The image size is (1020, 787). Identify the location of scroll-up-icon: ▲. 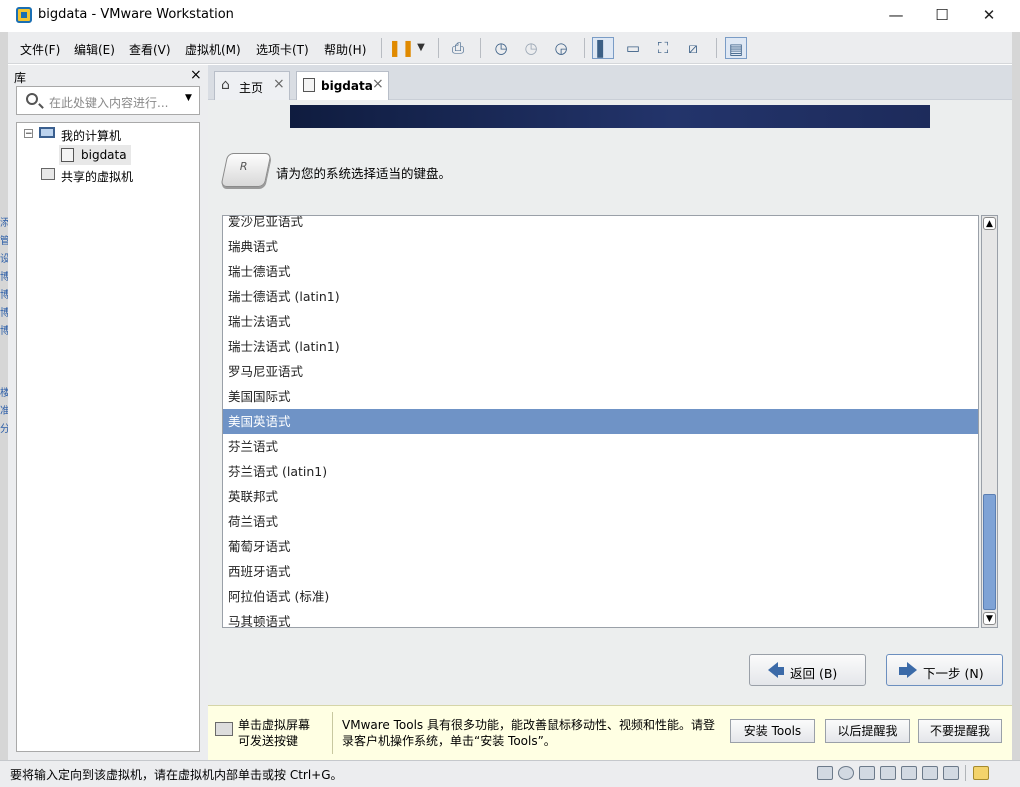
(989, 223).